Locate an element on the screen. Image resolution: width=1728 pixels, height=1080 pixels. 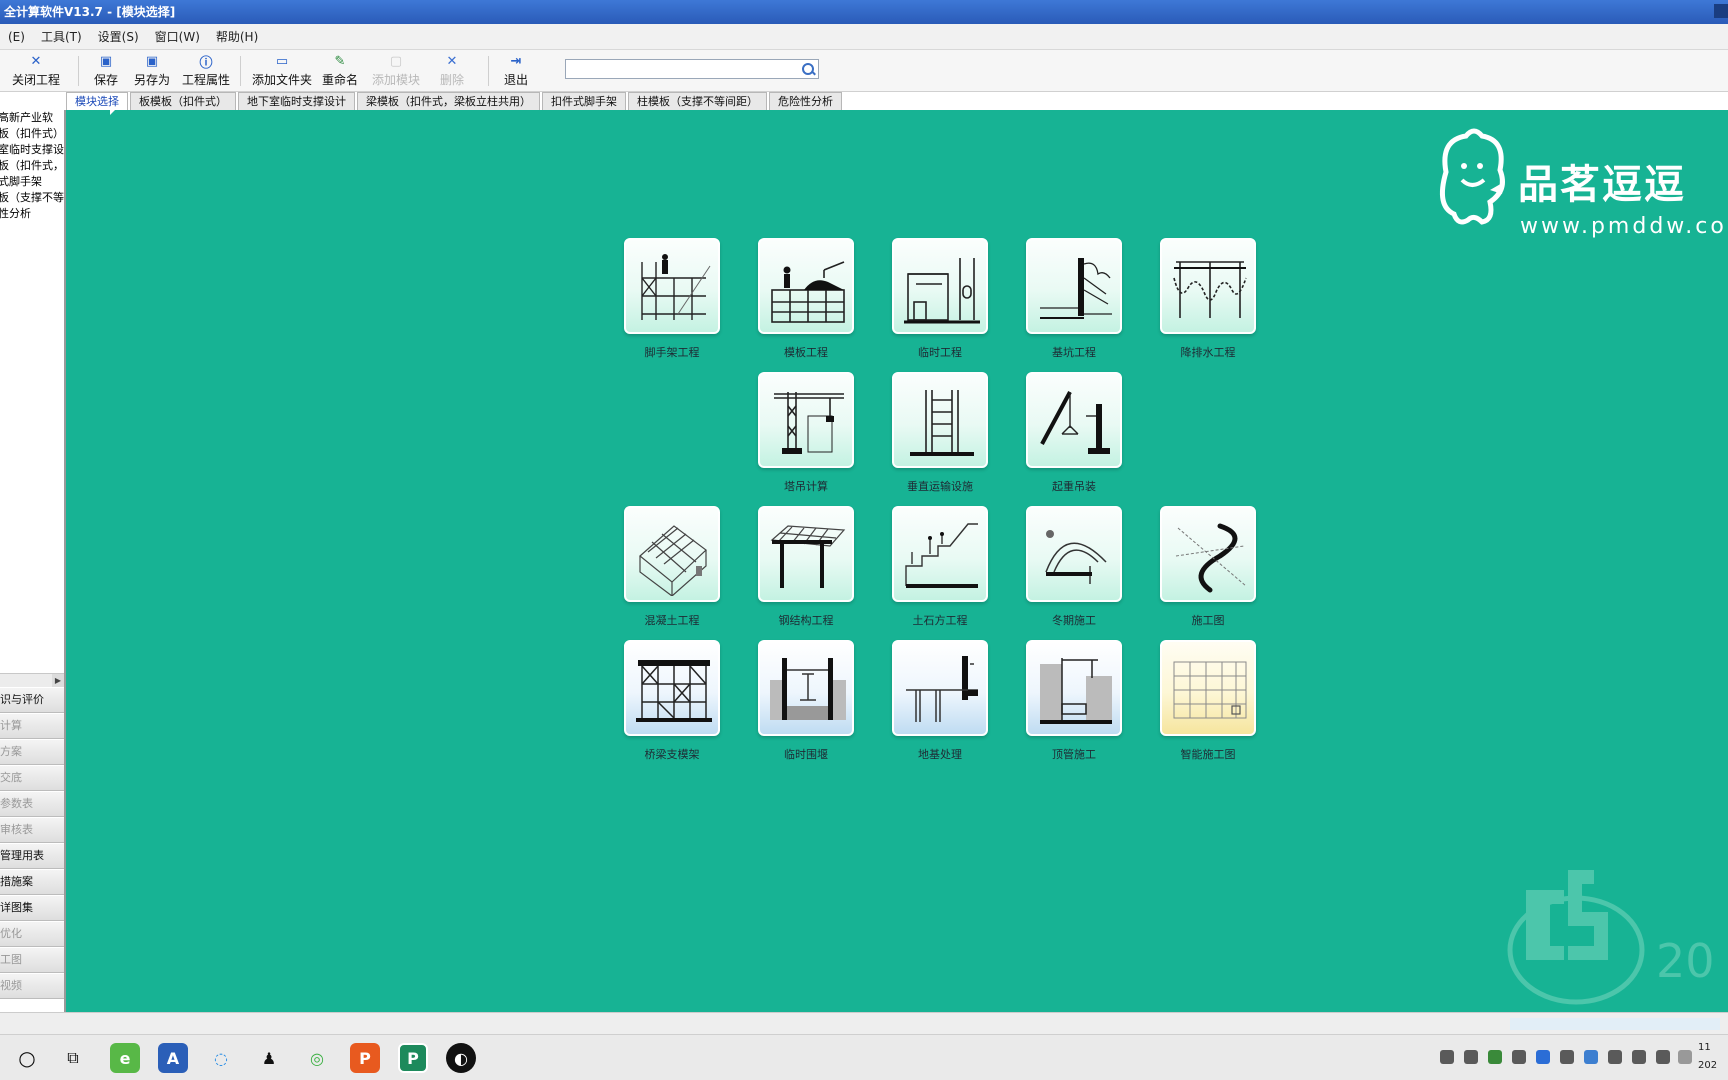
task-view-icon: ⧉ is located at coordinates (73, 1058).